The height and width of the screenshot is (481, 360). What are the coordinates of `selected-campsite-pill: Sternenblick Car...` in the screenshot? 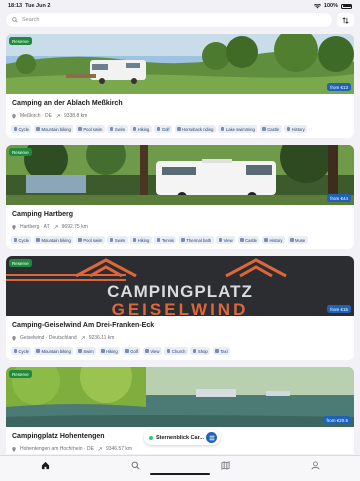 It's located at (182, 437).